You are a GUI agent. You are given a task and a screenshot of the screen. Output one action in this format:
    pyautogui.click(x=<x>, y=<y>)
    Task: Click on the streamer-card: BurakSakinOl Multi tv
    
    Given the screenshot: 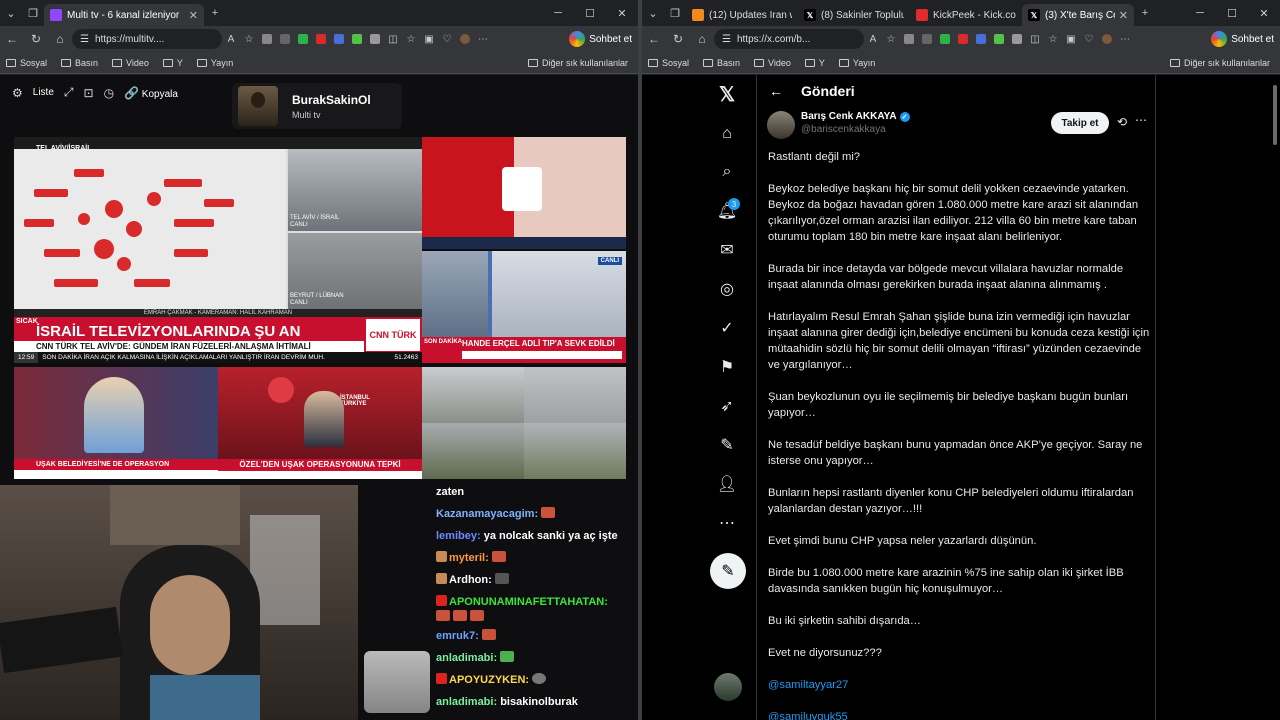 What is the action you would take?
    pyautogui.click(x=317, y=106)
    